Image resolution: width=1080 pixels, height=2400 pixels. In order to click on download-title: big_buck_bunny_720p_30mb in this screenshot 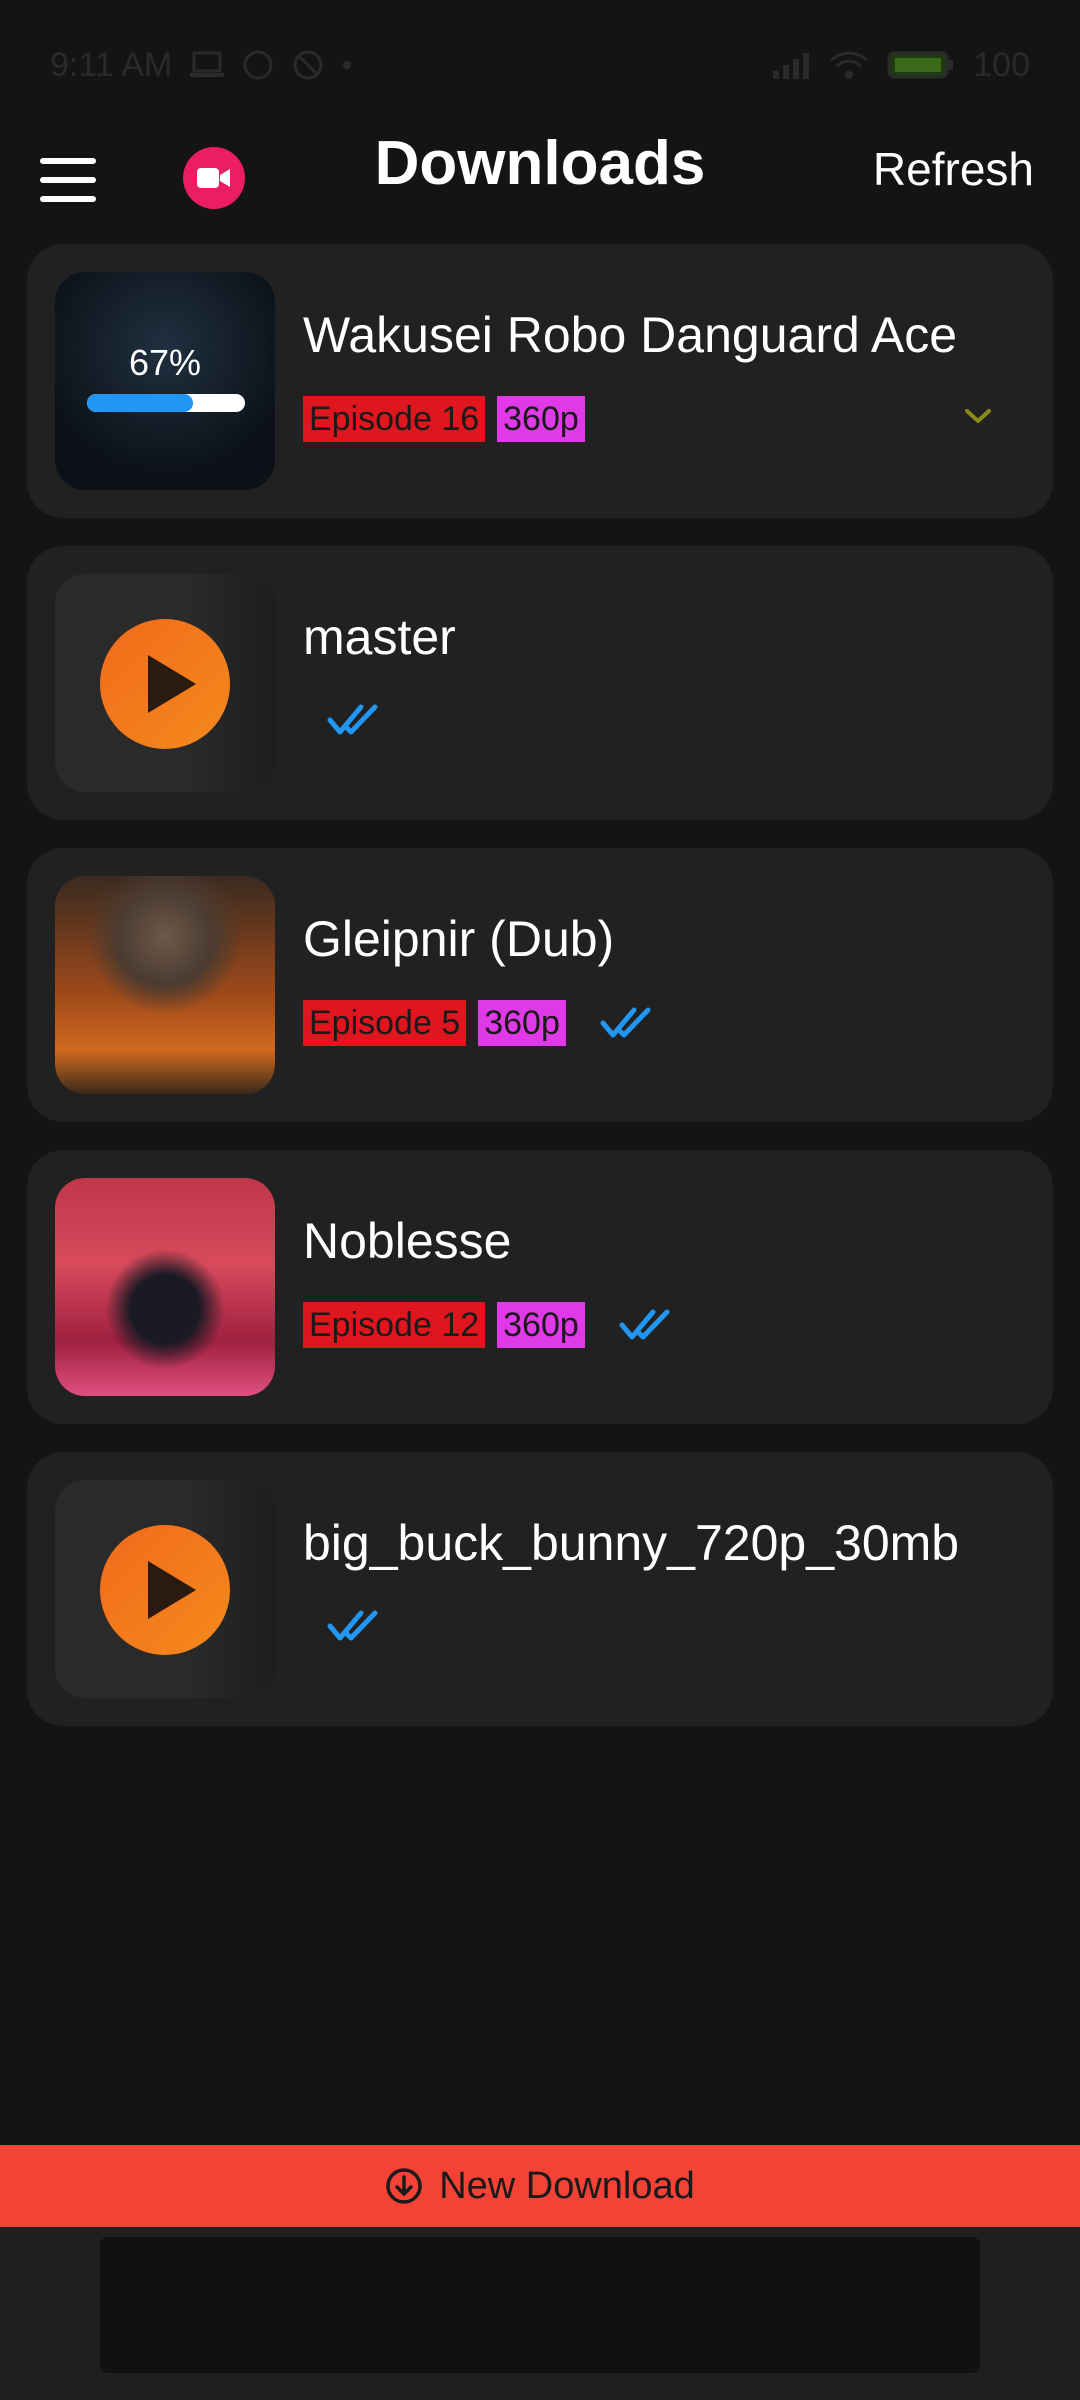, I will do `click(631, 1543)`.